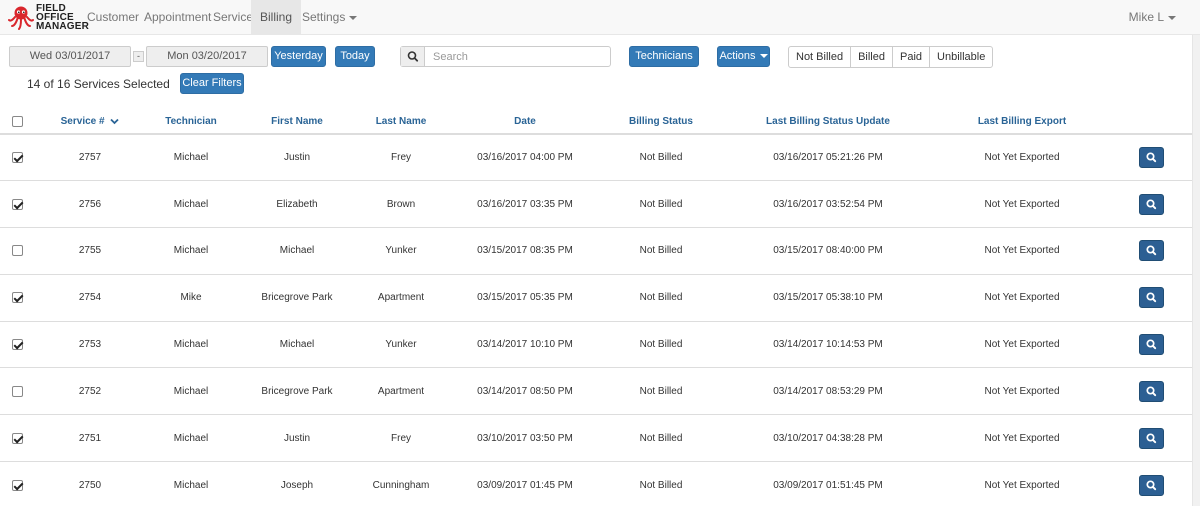 The width and height of the screenshot is (1200, 506). I want to click on actions-dropdown: Actions, so click(743, 56).